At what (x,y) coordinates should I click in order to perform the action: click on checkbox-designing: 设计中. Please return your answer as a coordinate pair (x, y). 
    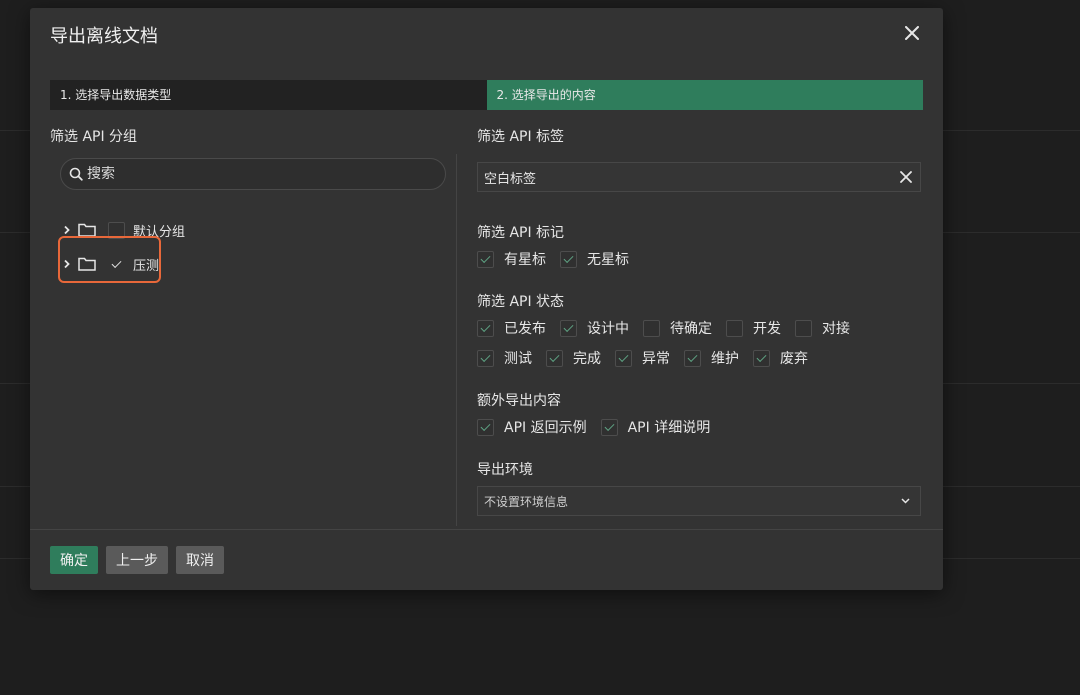
    Looking at the image, I should click on (594, 328).